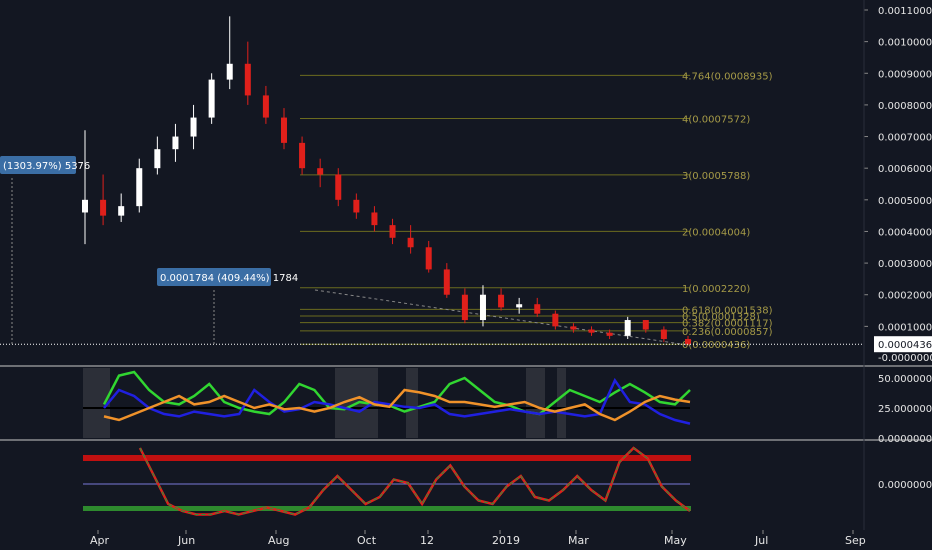 The image size is (932, 550). I want to click on current-price-label: 0.0000436, so click(905, 345).